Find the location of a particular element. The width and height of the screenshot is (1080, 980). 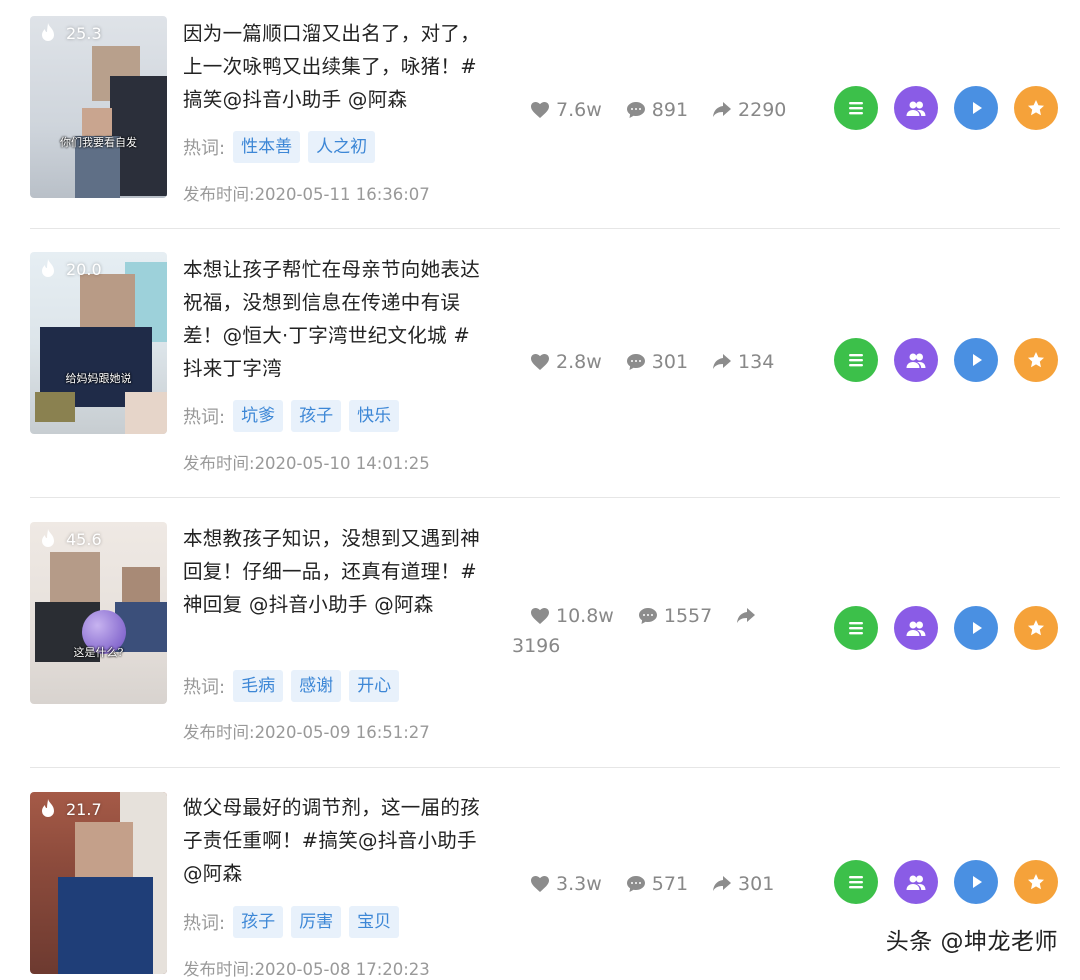

stats: 10.8w 1557 3196 is located at coordinates (651, 631).